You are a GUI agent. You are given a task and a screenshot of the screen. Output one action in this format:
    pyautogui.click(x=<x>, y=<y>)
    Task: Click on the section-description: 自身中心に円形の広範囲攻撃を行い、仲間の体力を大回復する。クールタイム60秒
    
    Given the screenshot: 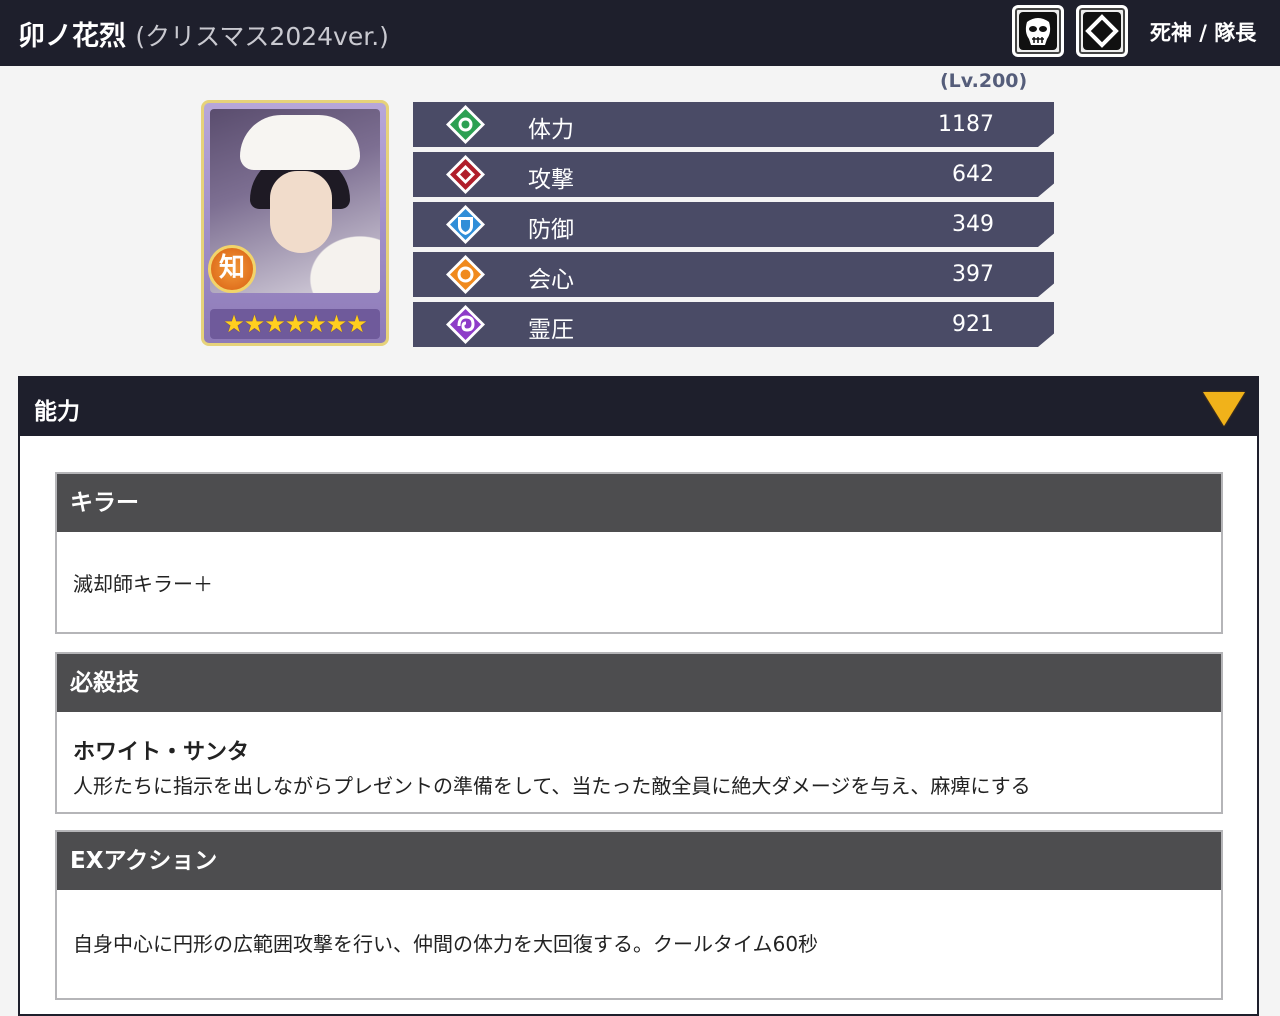 What is the action you would take?
    pyautogui.click(x=446, y=944)
    